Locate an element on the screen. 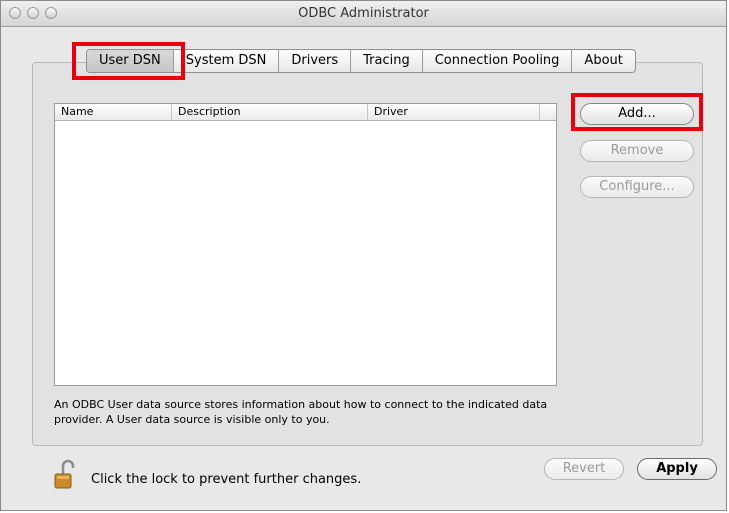 Image resolution: width=729 pixels, height=513 pixels. table-header: Name Description Driver is located at coordinates (305, 112).